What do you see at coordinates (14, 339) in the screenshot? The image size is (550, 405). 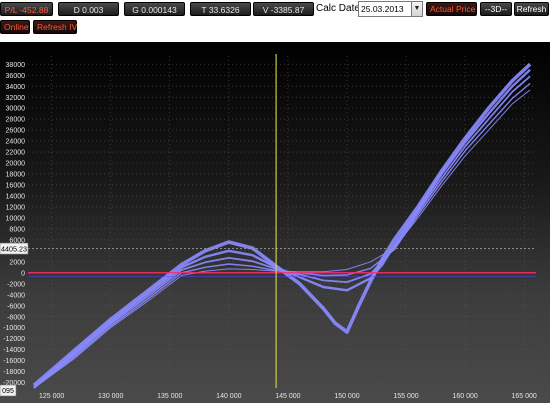 I see `y-tick-label: -12000` at bounding box center [14, 339].